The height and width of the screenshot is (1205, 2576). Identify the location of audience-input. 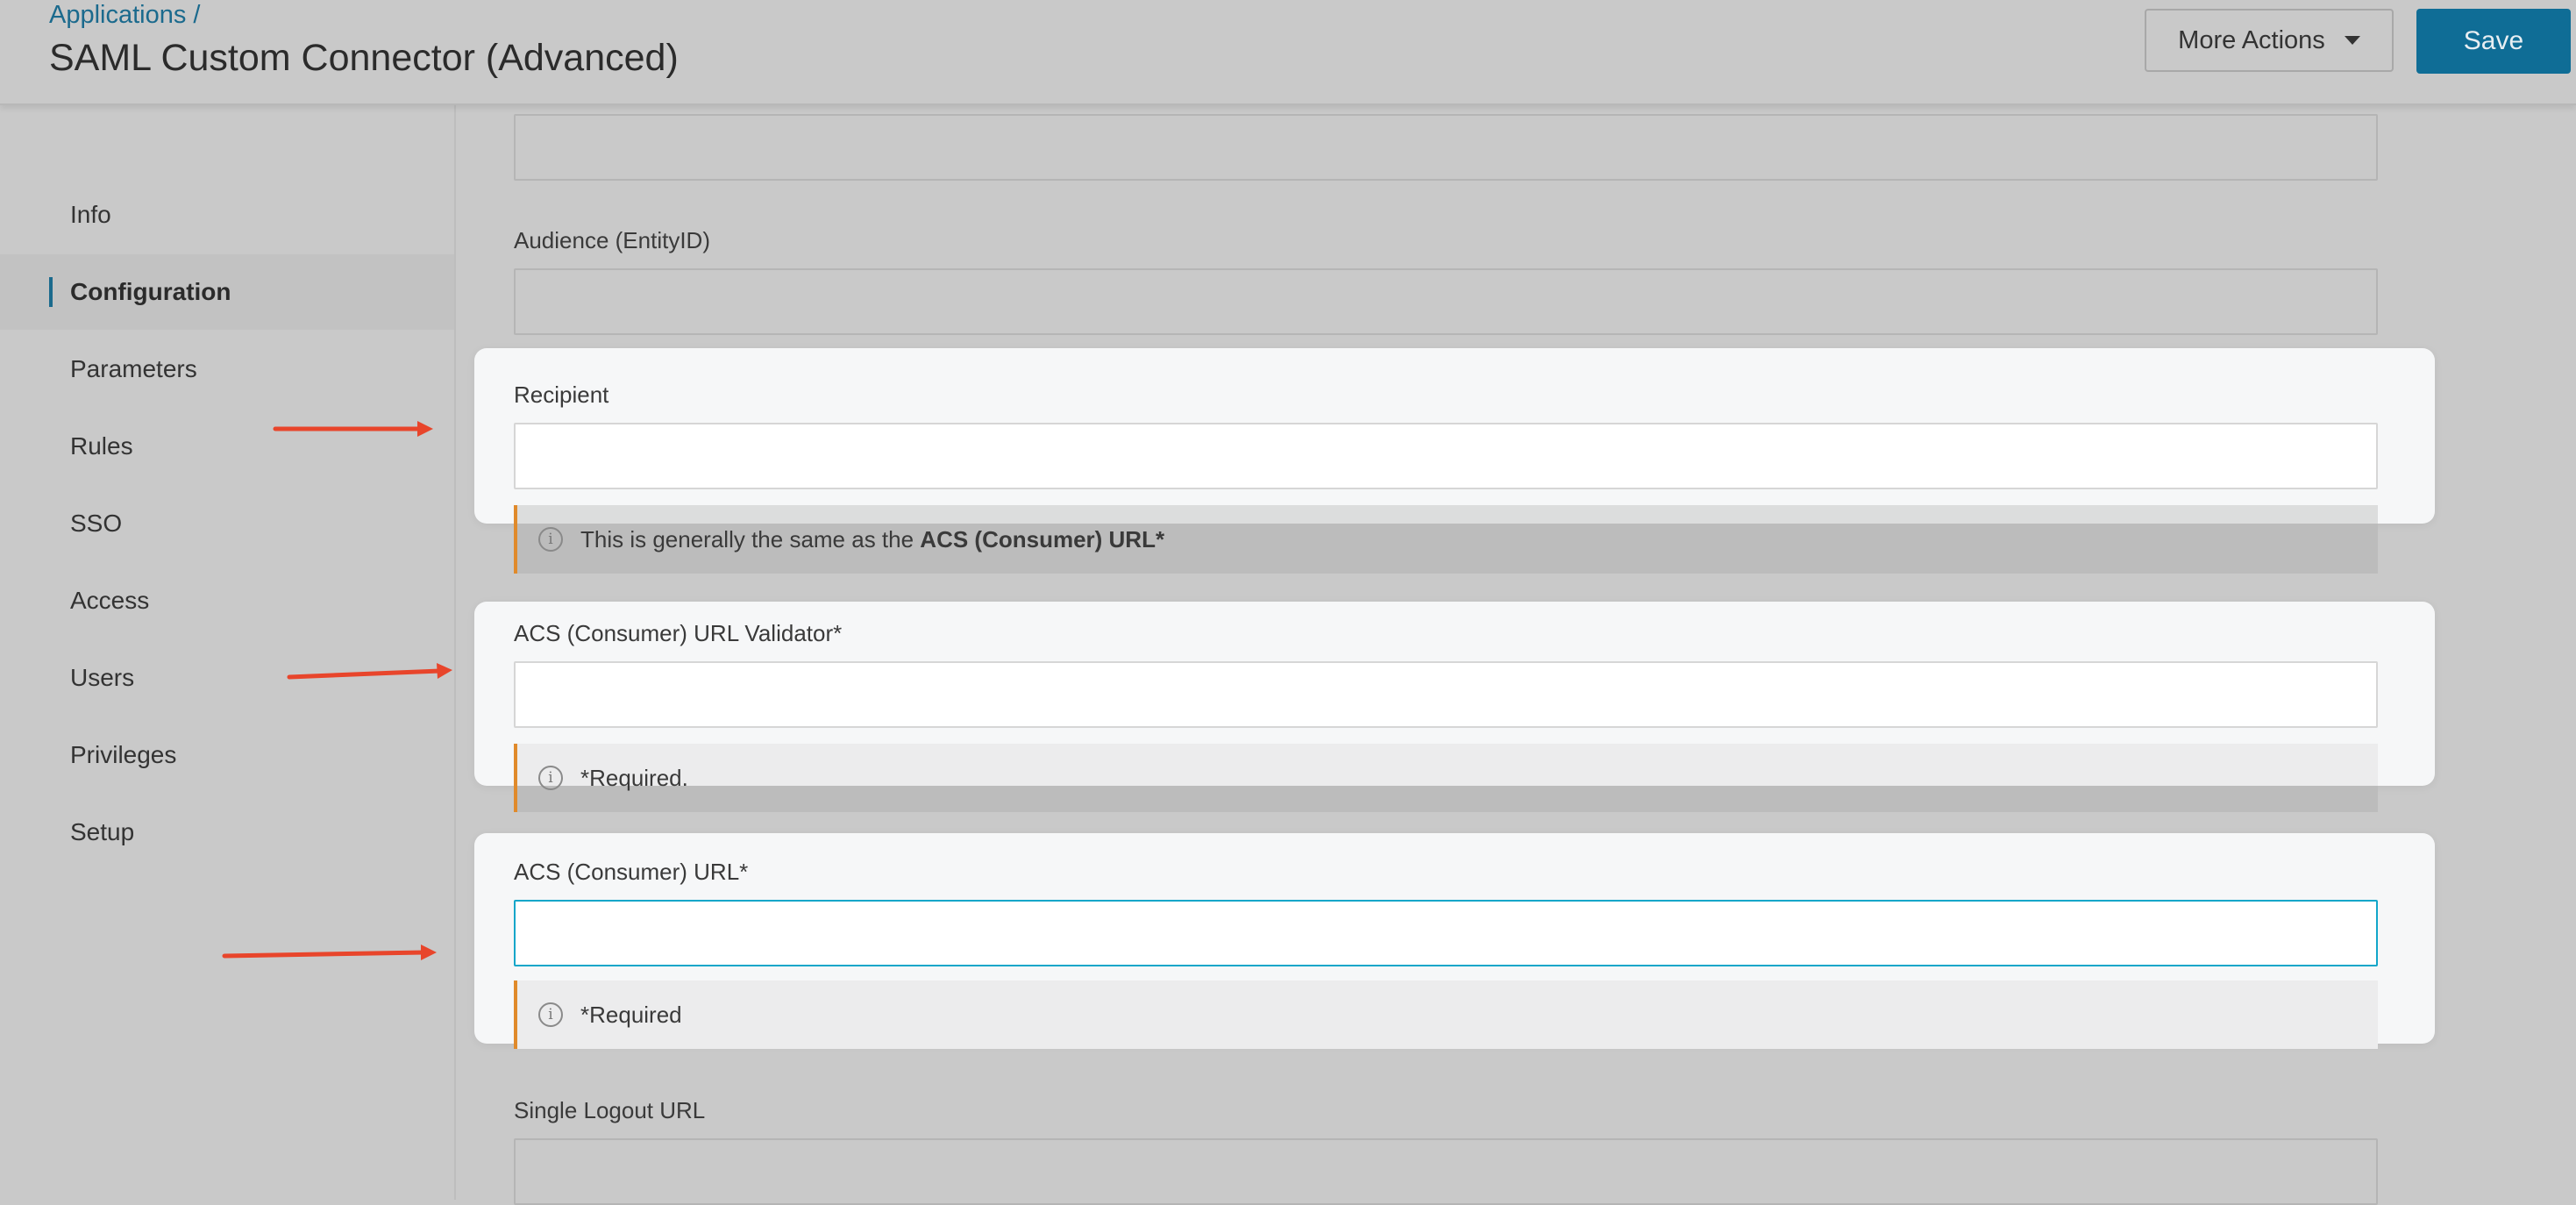
(1446, 301).